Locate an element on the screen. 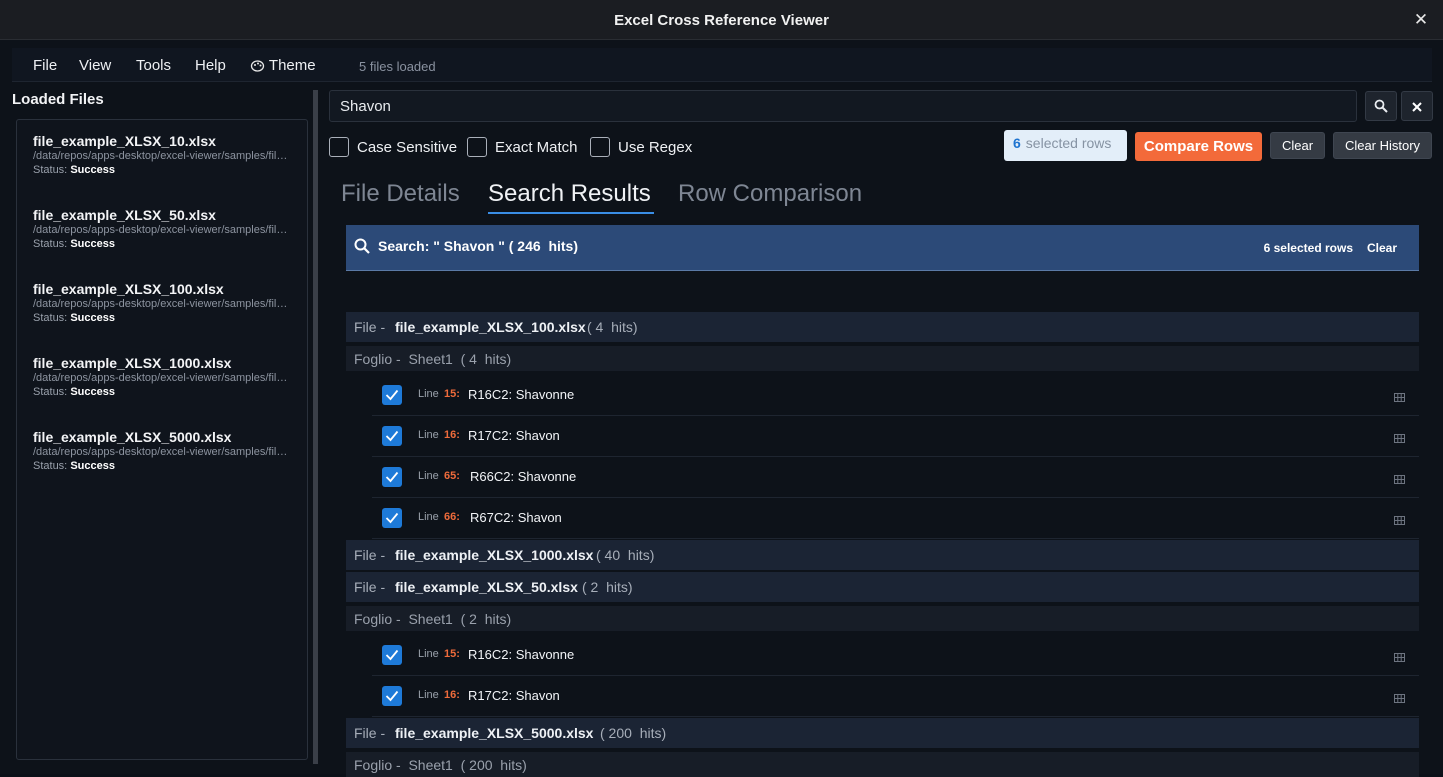  line-number: 16: is located at coordinates (452, 435).